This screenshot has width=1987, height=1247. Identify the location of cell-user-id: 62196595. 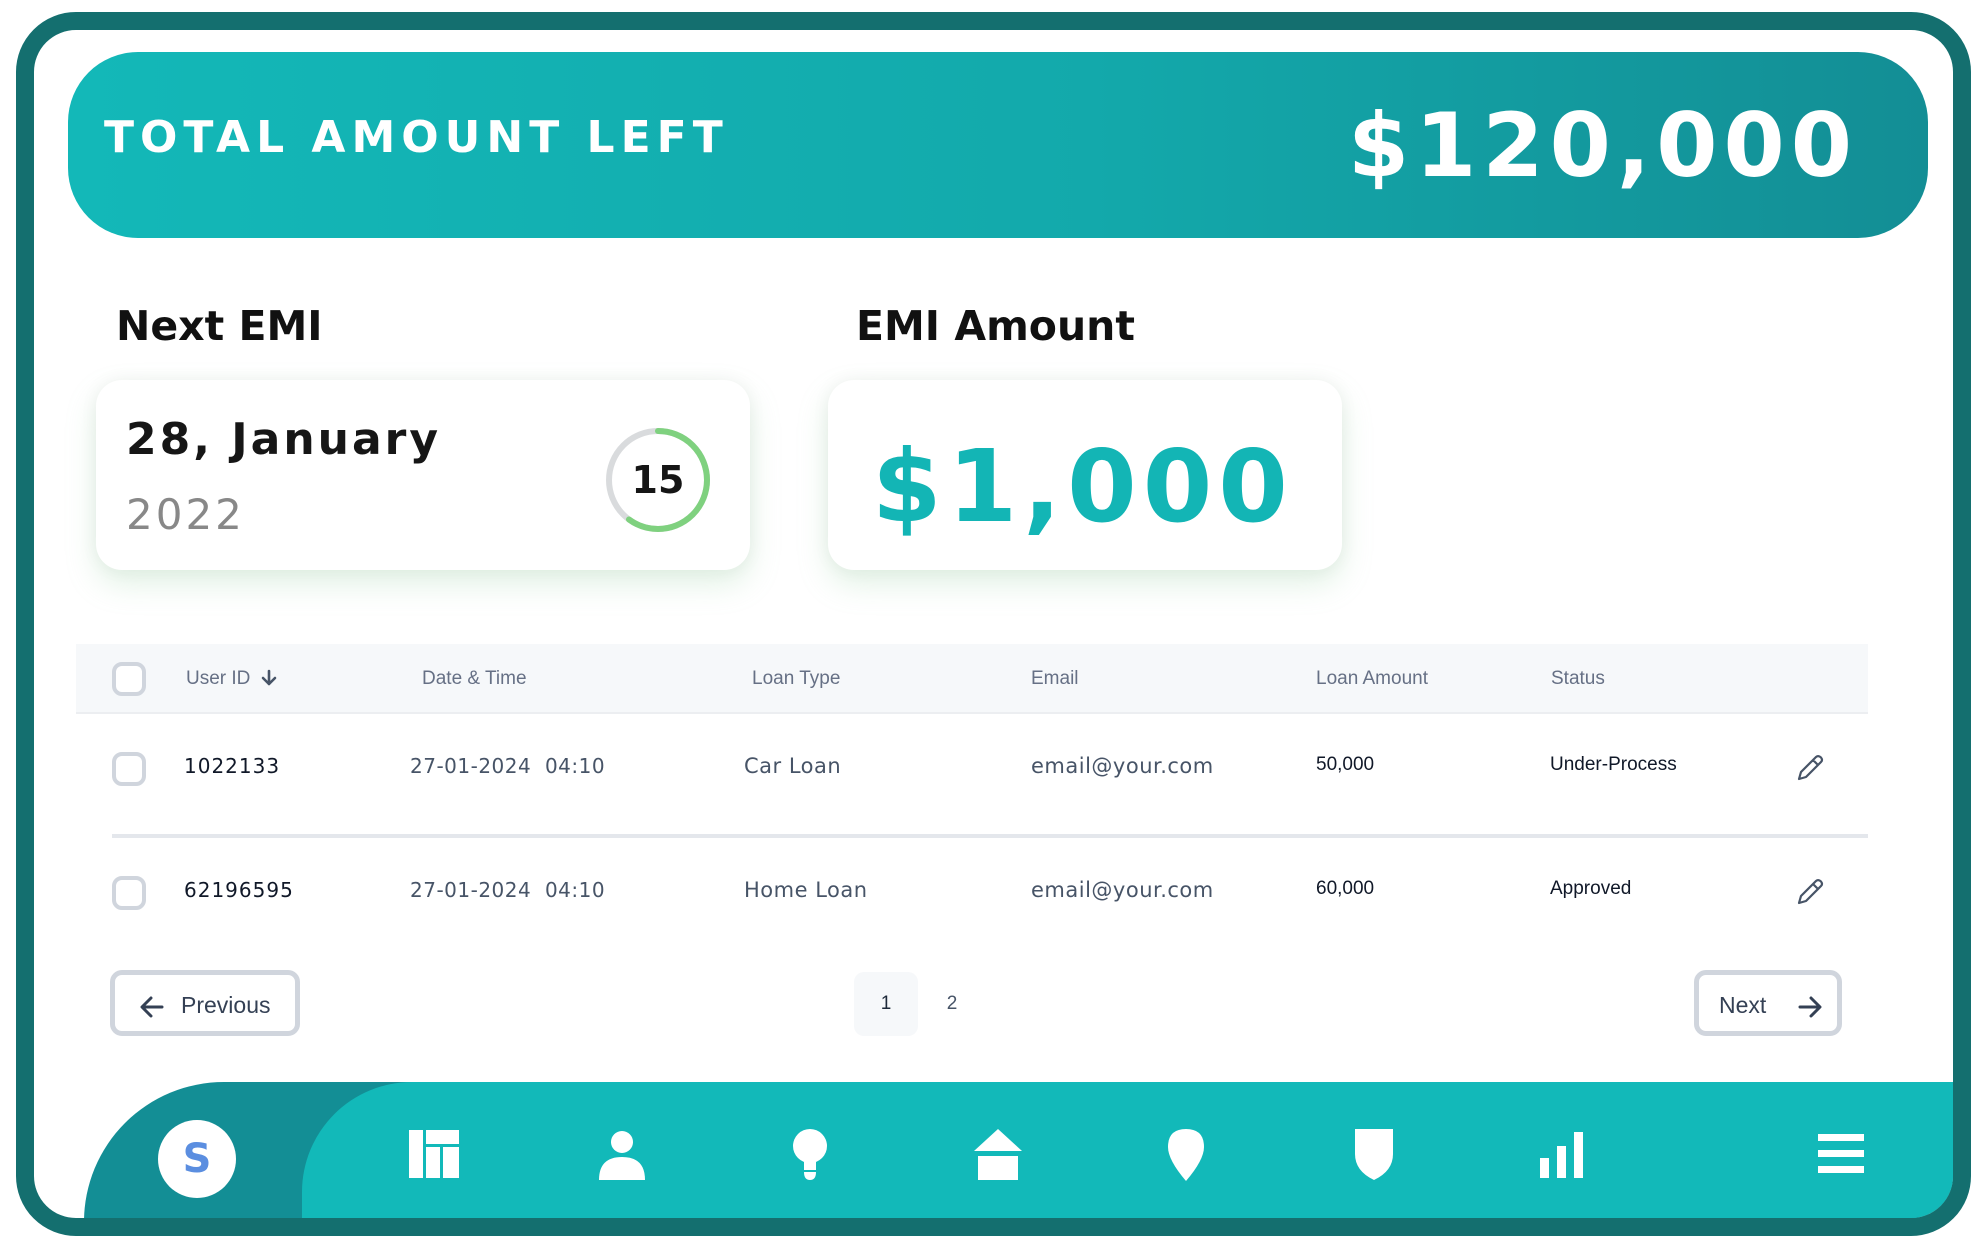
(239, 890).